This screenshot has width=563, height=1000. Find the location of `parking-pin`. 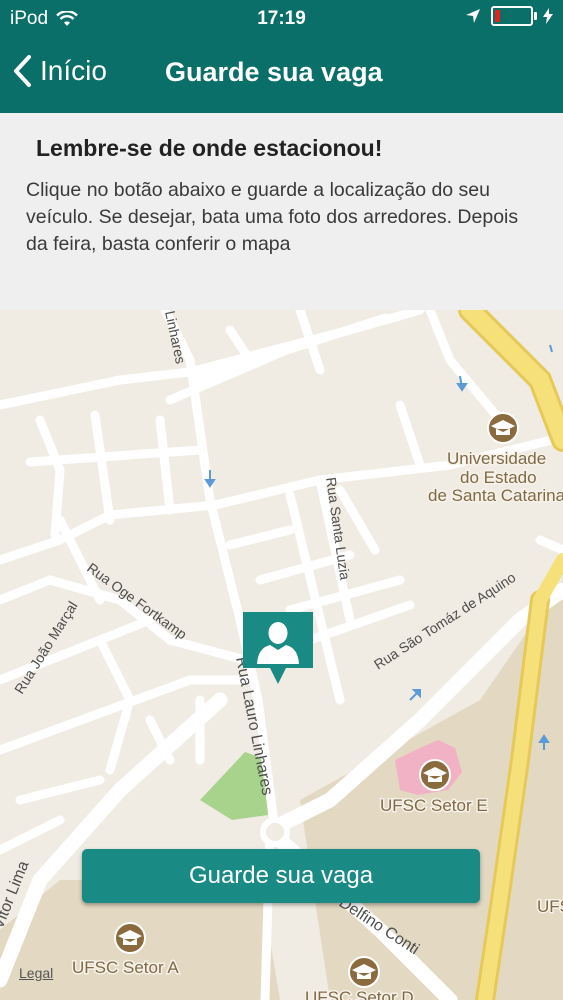

parking-pin is located at coordinates (278, 648).